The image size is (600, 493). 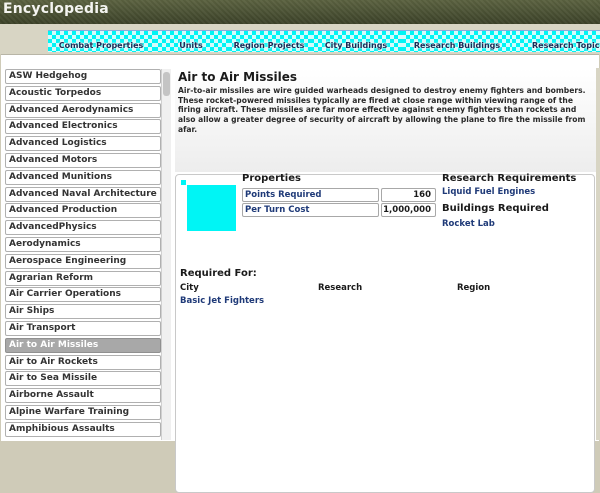 I want to click on required-for-heading: Required For:, so click(x=218, y=273).